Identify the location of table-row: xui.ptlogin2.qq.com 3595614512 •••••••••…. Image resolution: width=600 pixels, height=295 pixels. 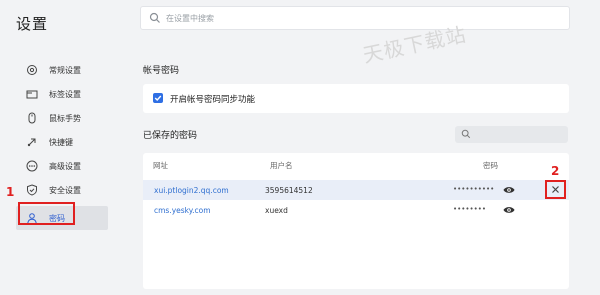
(356, 190).